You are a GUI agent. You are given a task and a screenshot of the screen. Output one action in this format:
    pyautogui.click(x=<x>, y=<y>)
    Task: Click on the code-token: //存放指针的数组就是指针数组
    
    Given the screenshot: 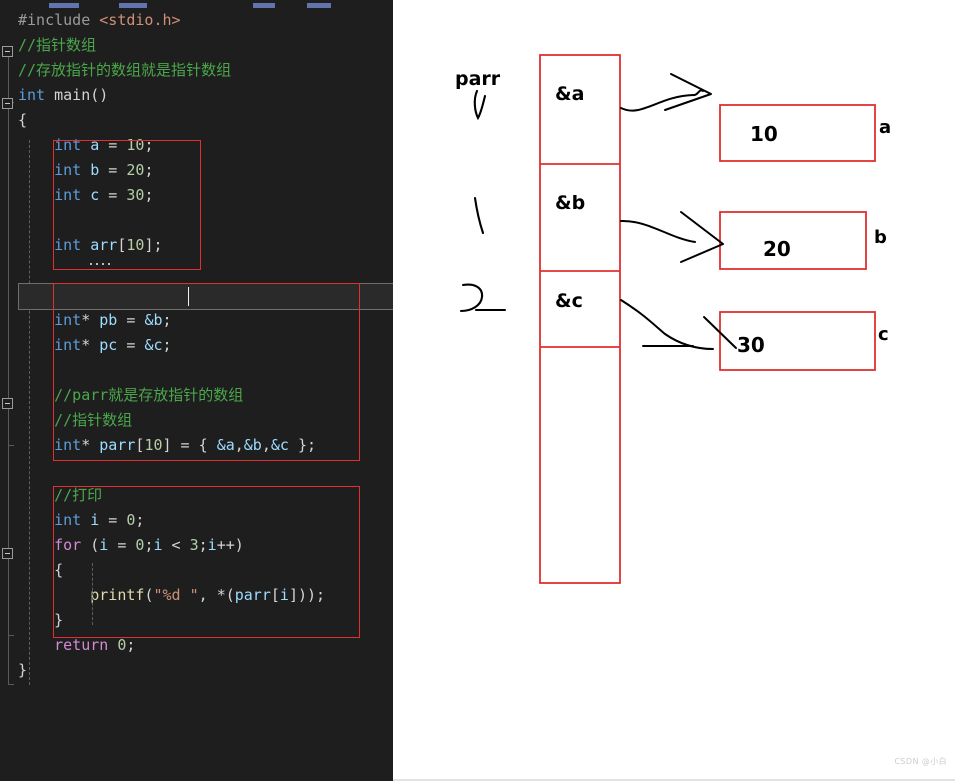 What is the action you would take?
    pyautogui.click(x=125, y=70)
    